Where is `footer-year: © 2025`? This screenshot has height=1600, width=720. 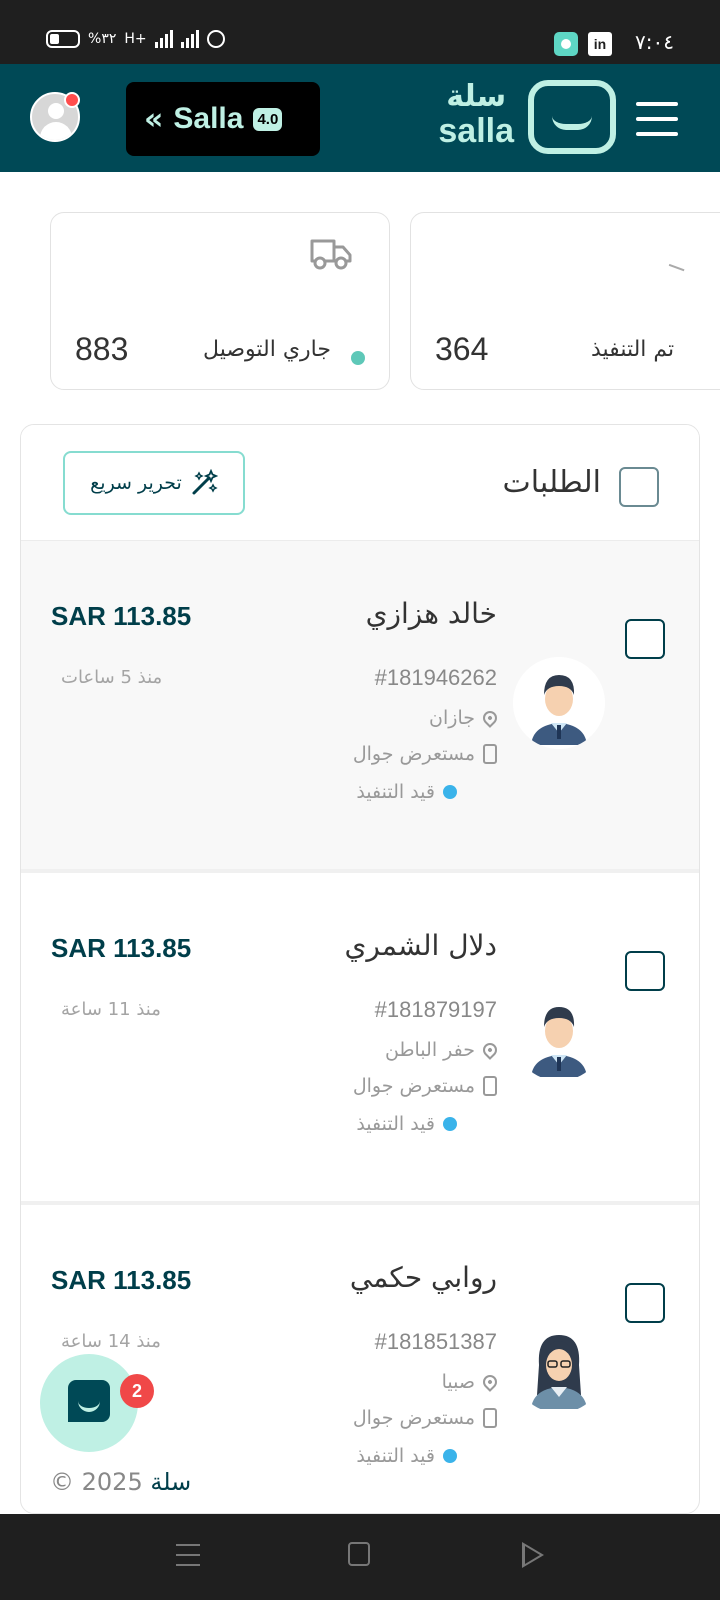 footer-year: © 2025 is located at coordinates (96, 1482).